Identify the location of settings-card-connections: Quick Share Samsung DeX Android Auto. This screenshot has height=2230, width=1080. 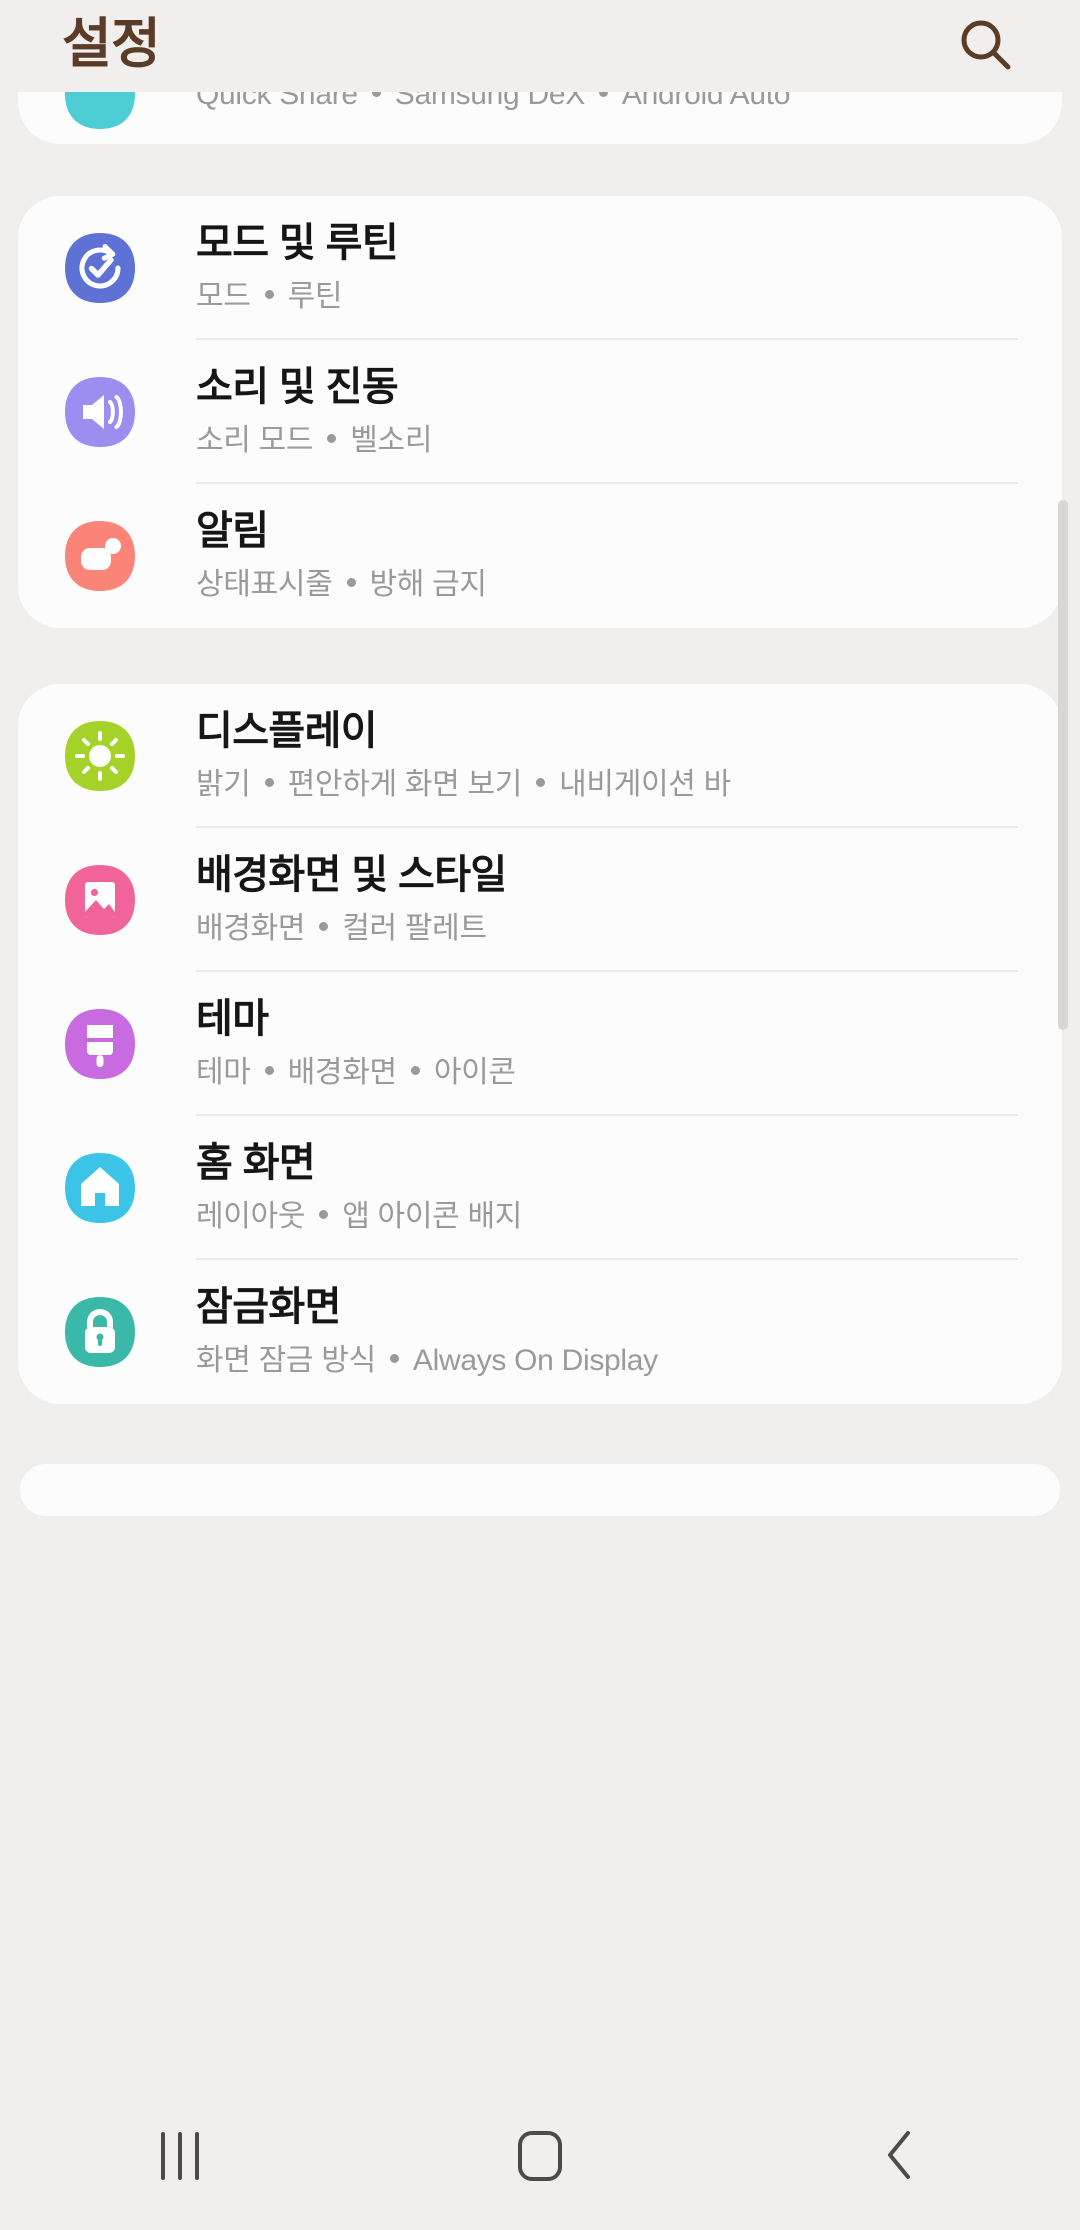
(540, 118).